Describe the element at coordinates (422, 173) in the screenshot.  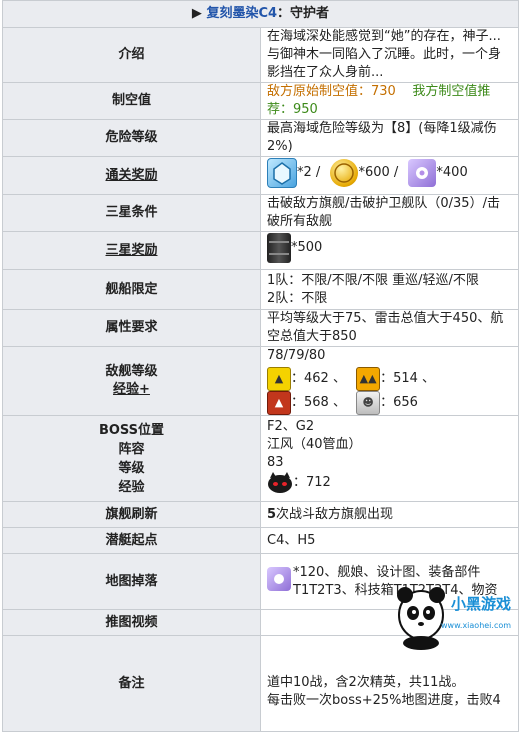
I see `omamori-icon` at that location.